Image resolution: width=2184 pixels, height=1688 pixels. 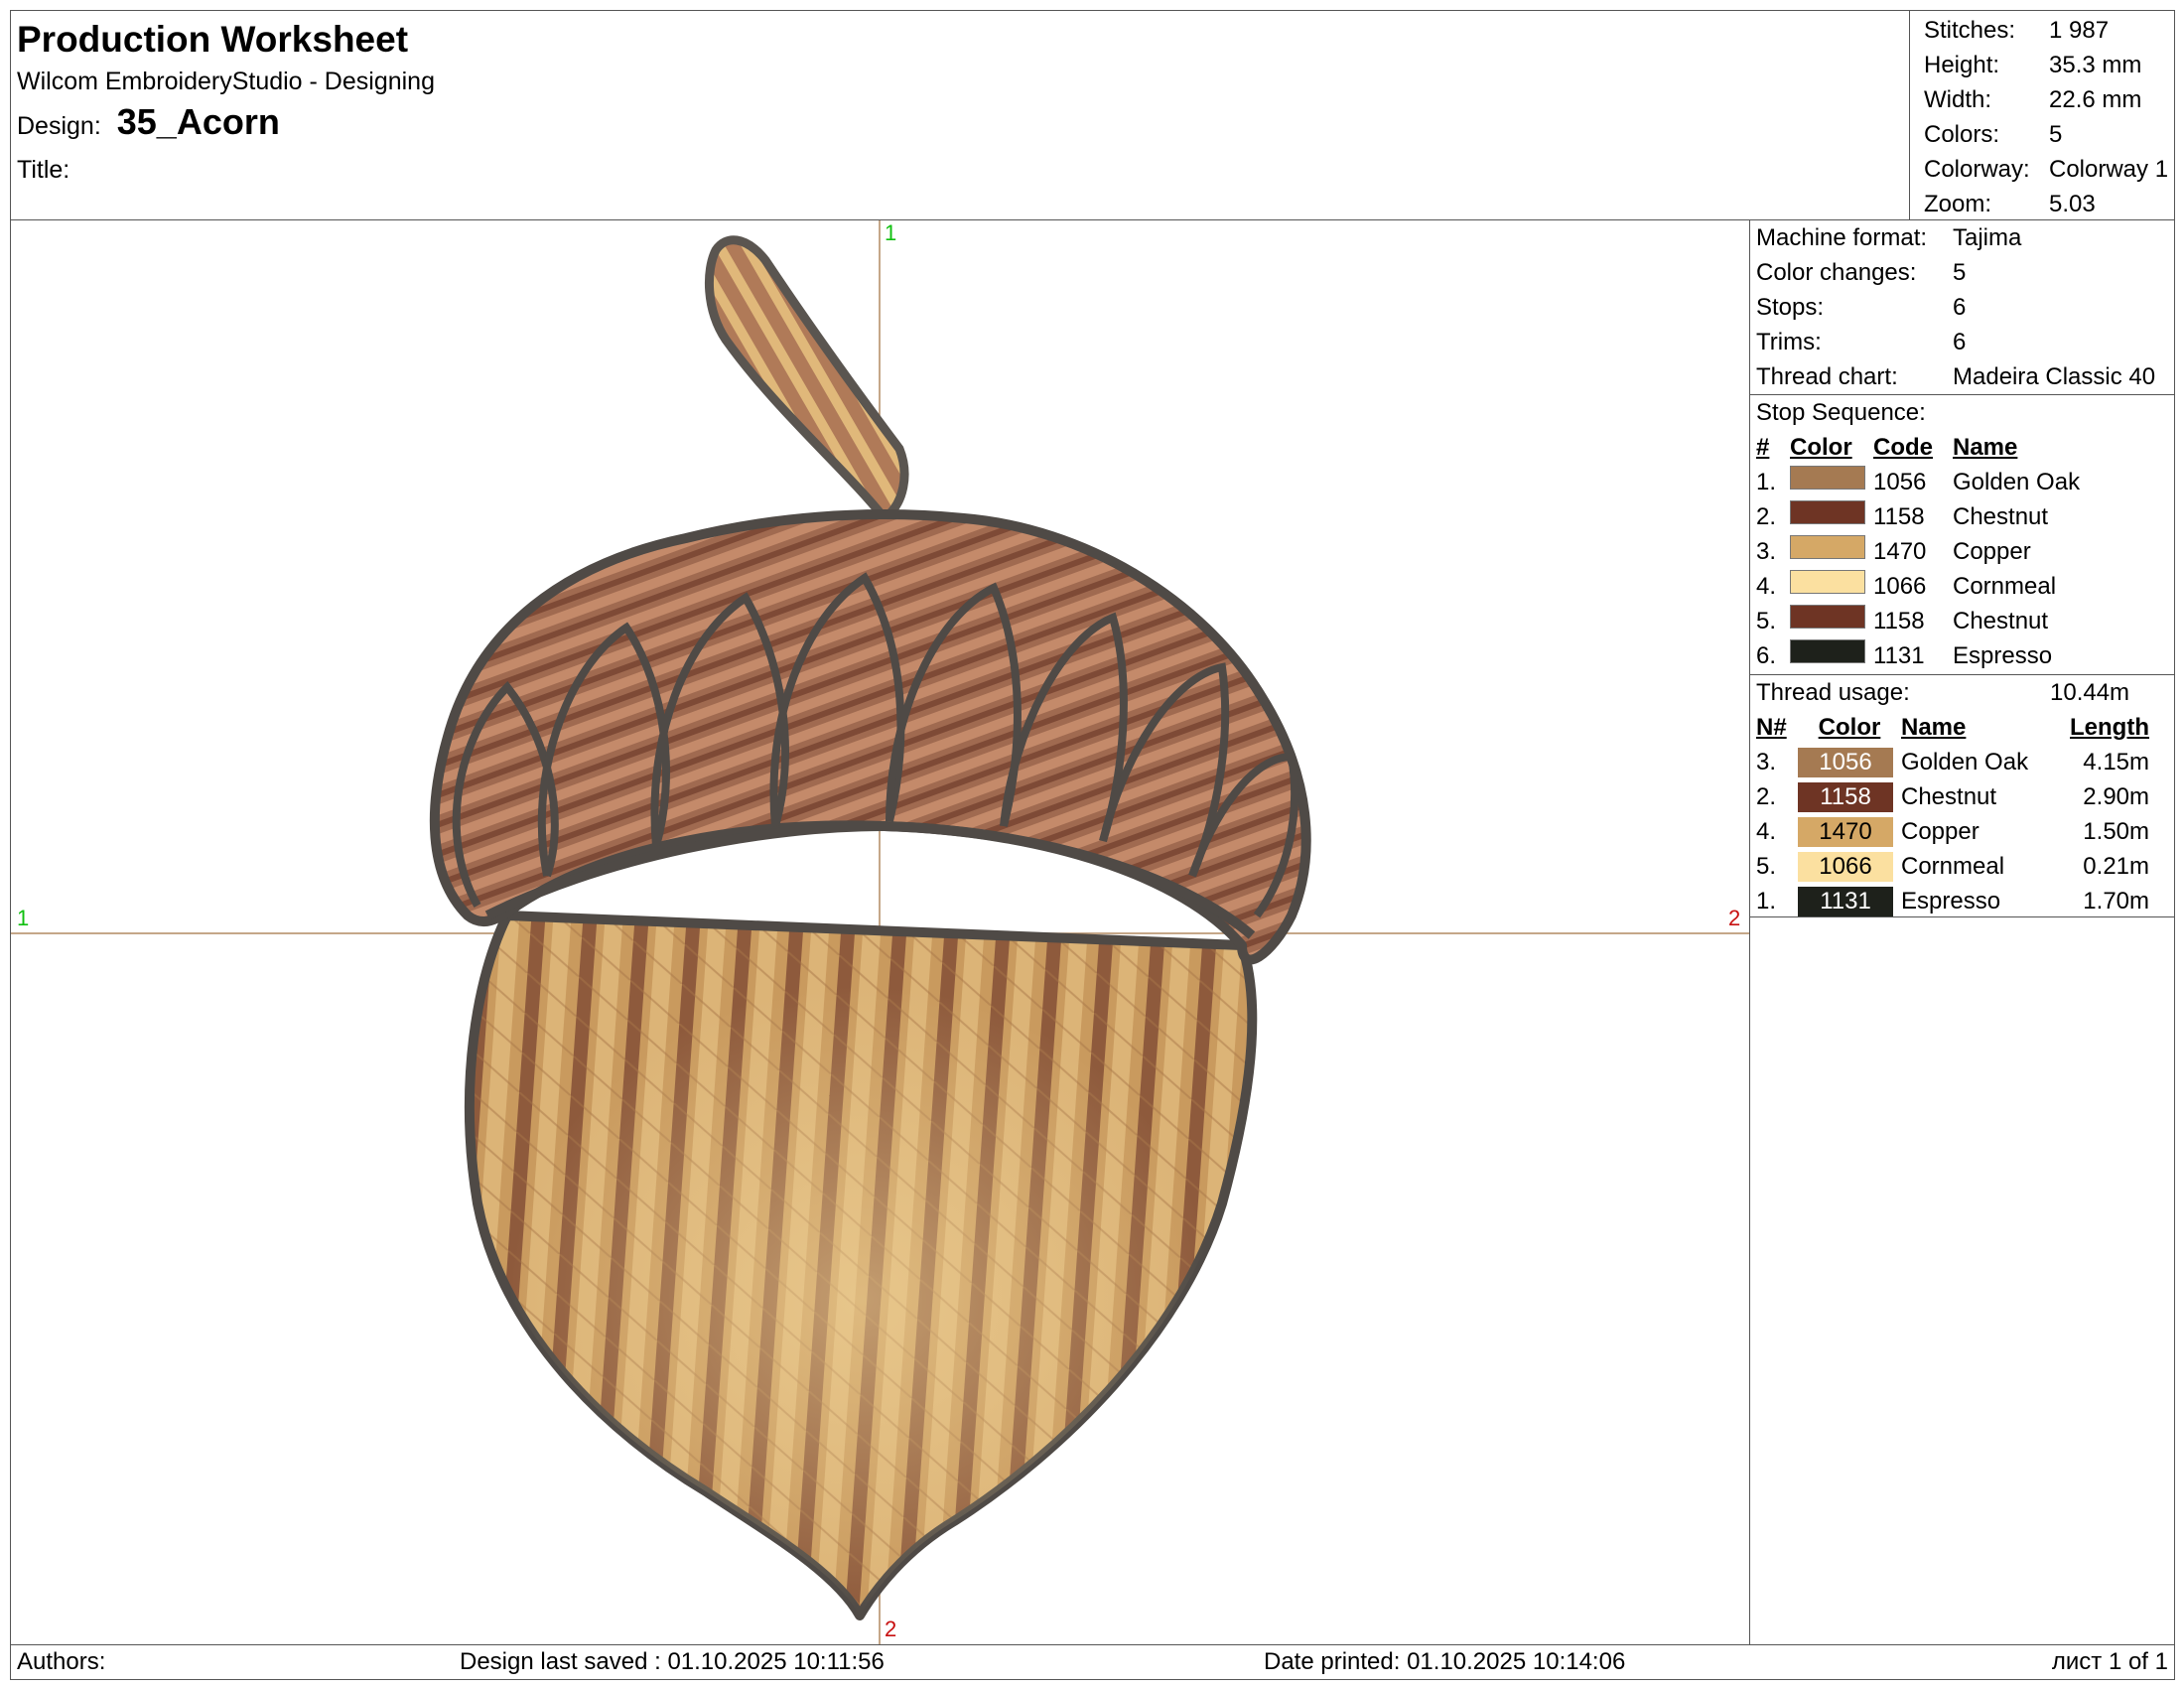 I want to click on usage-length: 2.90m, so click(x=2116, y=796).